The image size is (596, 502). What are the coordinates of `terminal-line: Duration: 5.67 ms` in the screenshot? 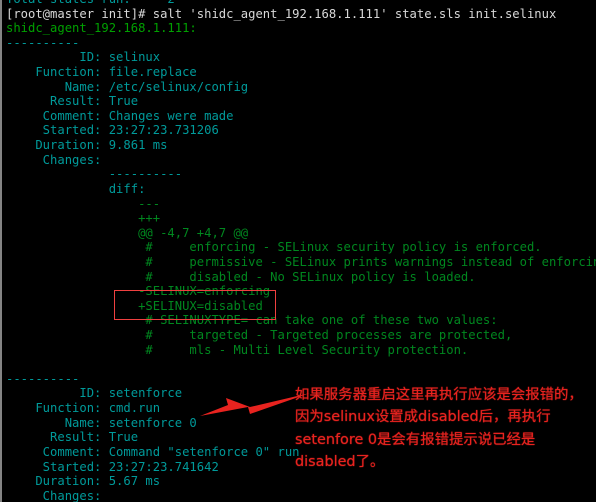 It's located at (83, 481).